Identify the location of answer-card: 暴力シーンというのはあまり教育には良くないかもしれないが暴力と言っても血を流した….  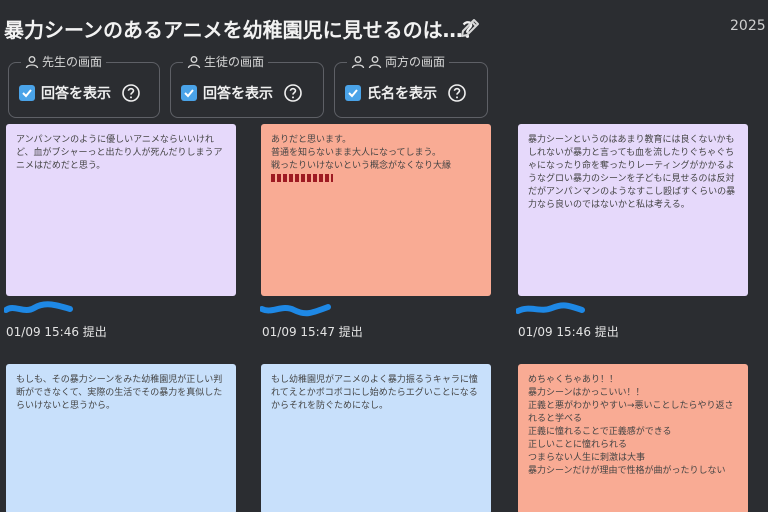
(633, 210).